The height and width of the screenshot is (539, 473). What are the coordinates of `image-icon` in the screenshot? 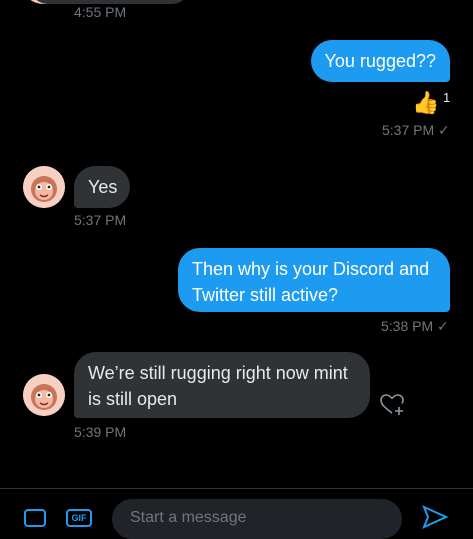 It's located at (35, 518).